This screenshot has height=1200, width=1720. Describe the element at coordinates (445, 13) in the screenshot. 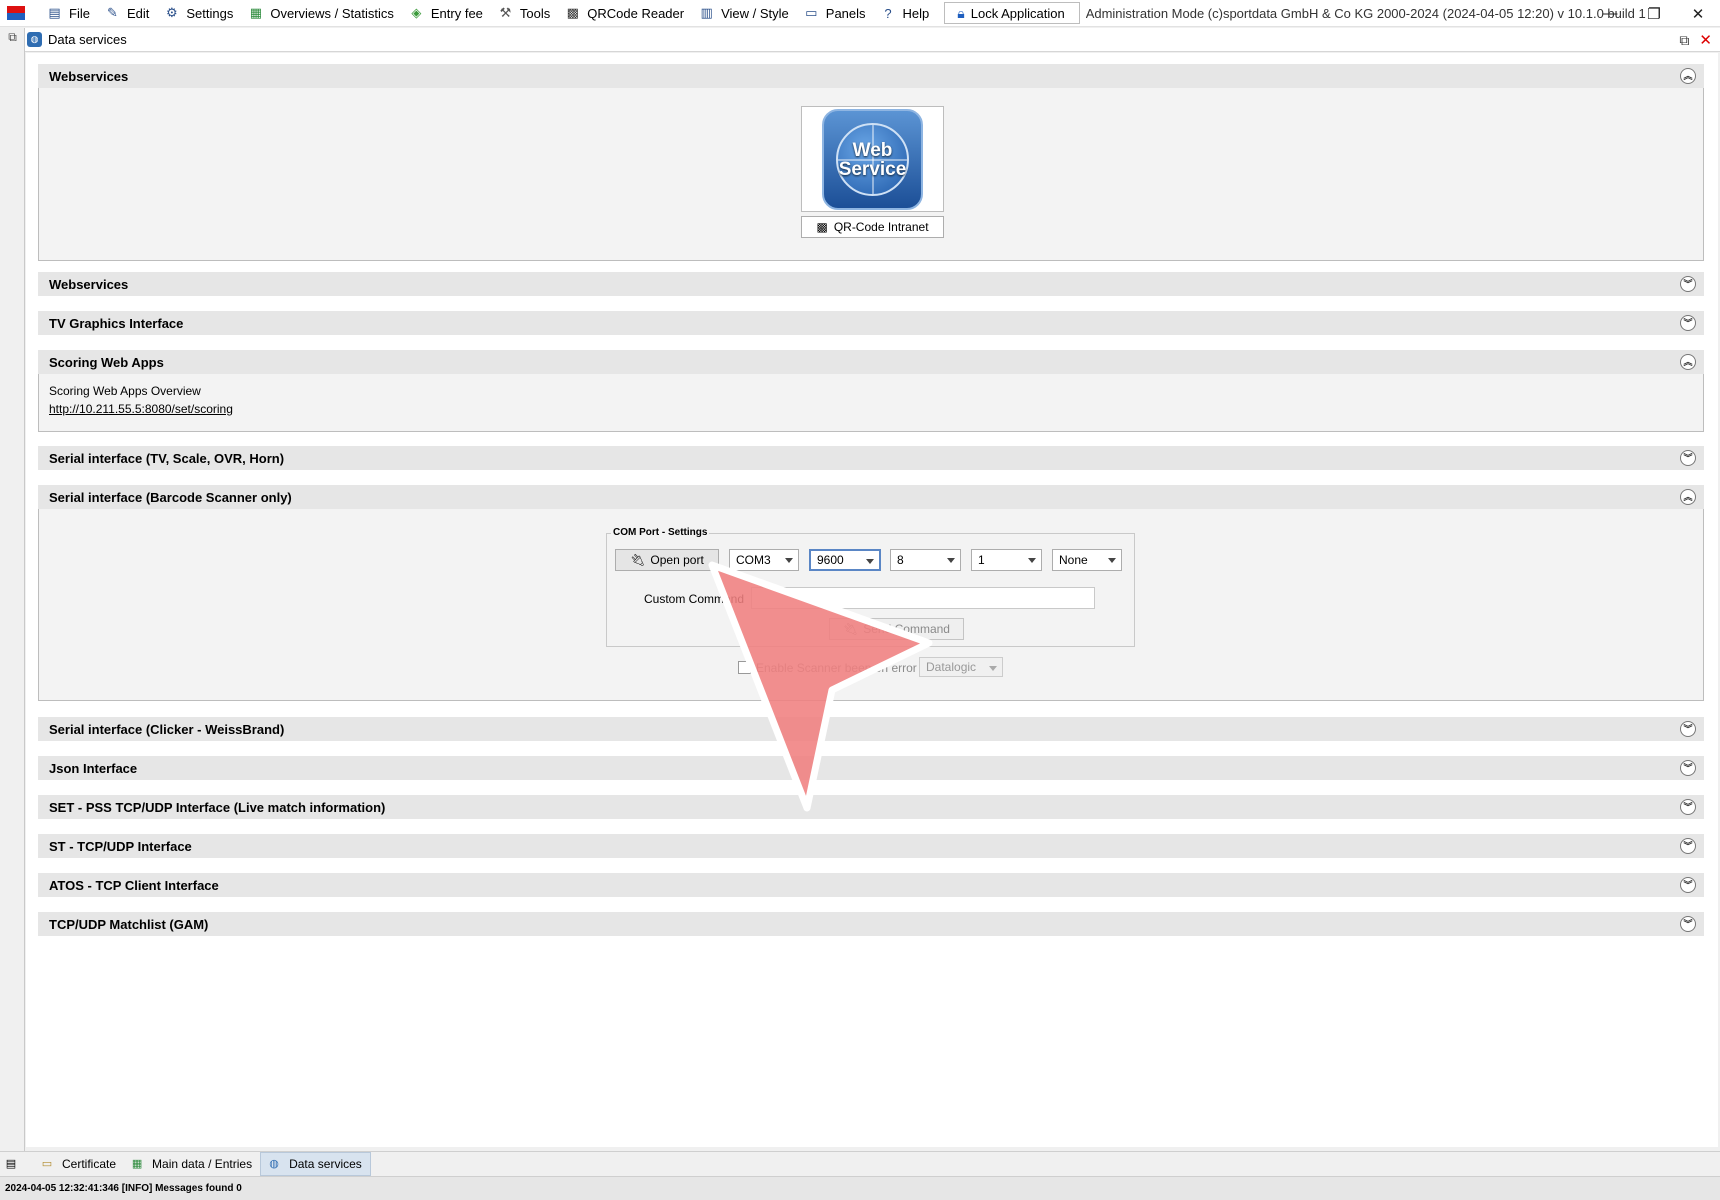

I see `menu-entry-fee: ◈ Entry fee` at that location.